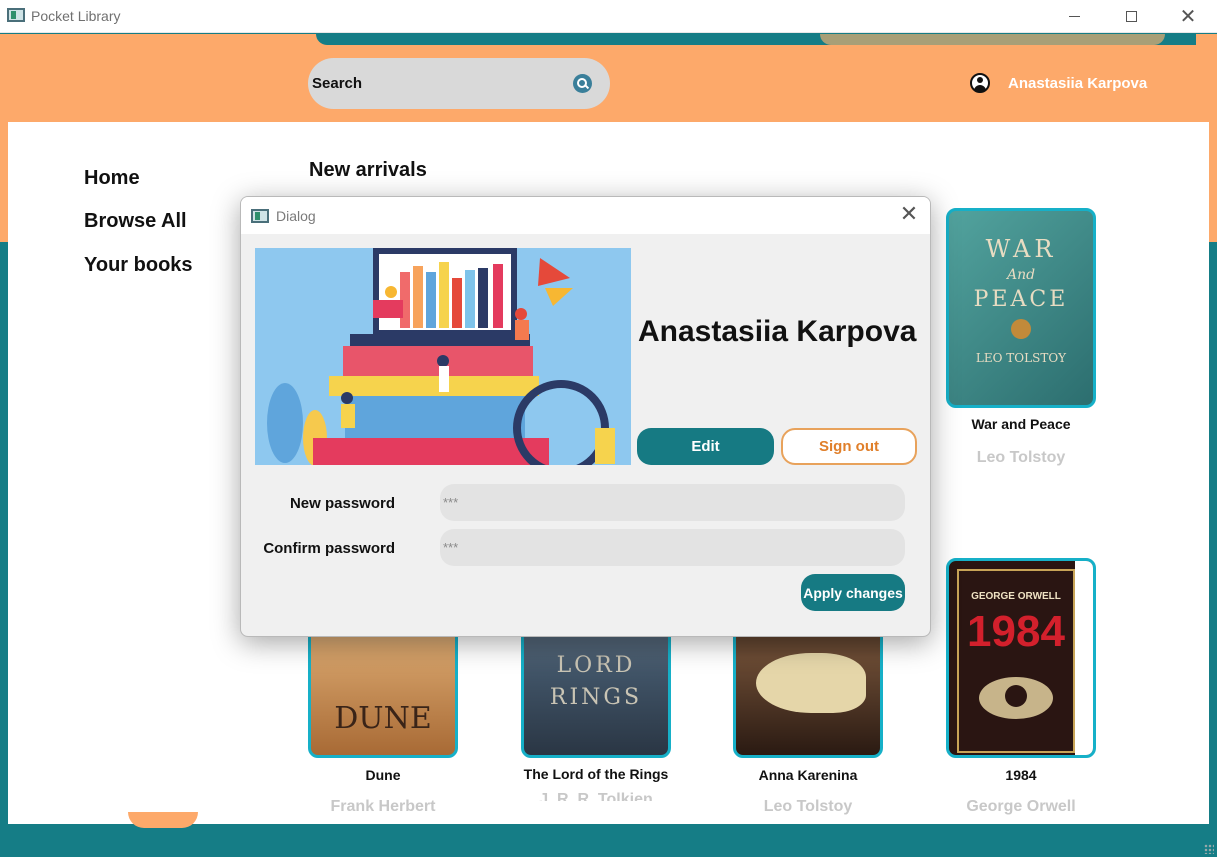 This screenshot has width=1217, height=857. Describe the element at coordinates (777, 331) in the screenshot. I see `profile-name: Anastasiia Karpova` at that location.